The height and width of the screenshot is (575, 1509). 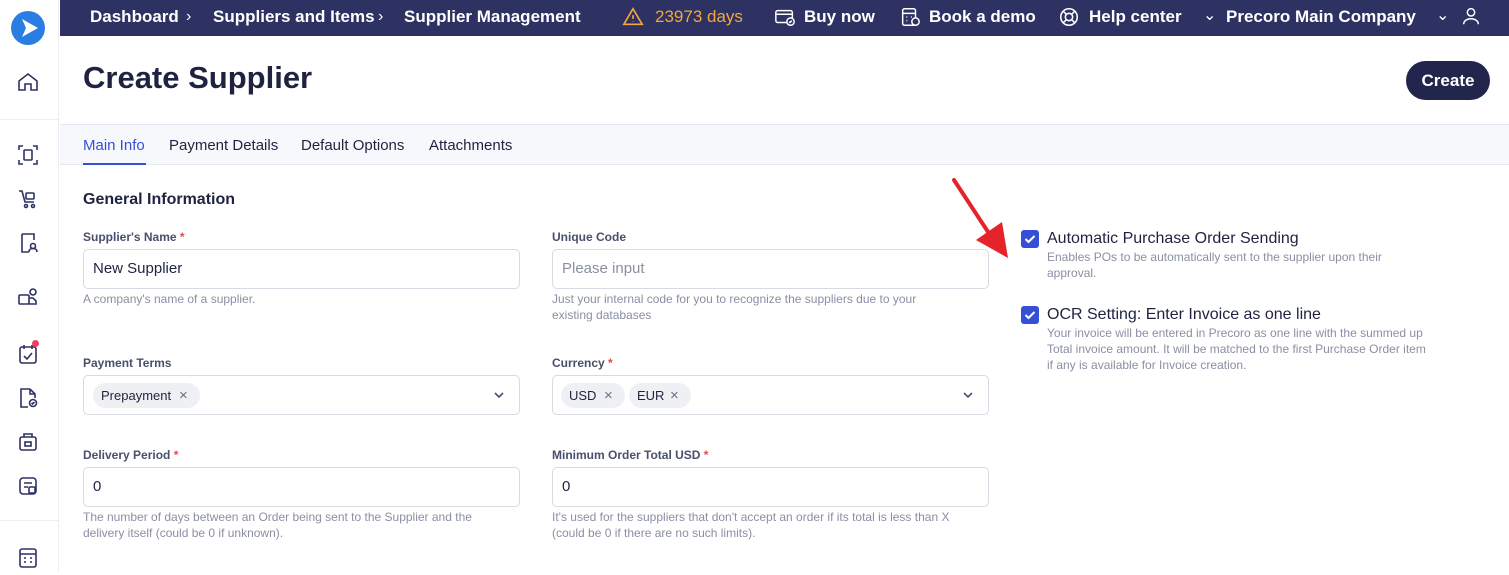 I want to click on budget-icon, so click(x=28, y=442).